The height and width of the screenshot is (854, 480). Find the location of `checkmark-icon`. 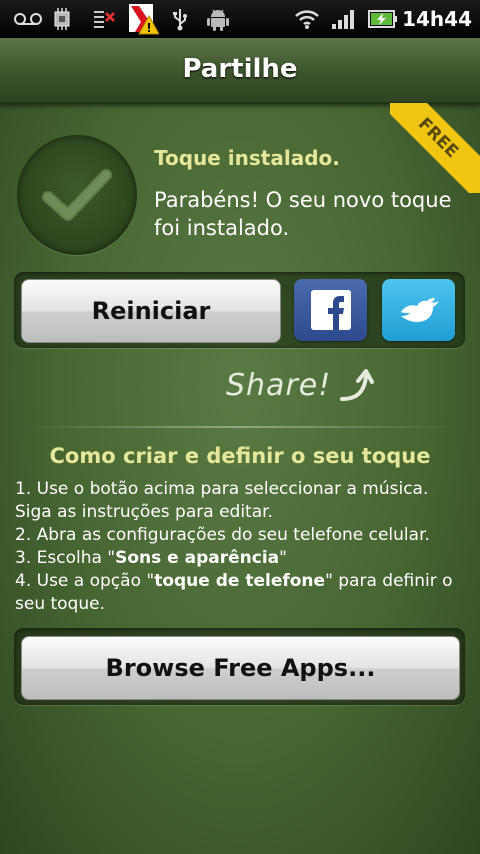

checkmark-icon is located at coordinates (77, 195).